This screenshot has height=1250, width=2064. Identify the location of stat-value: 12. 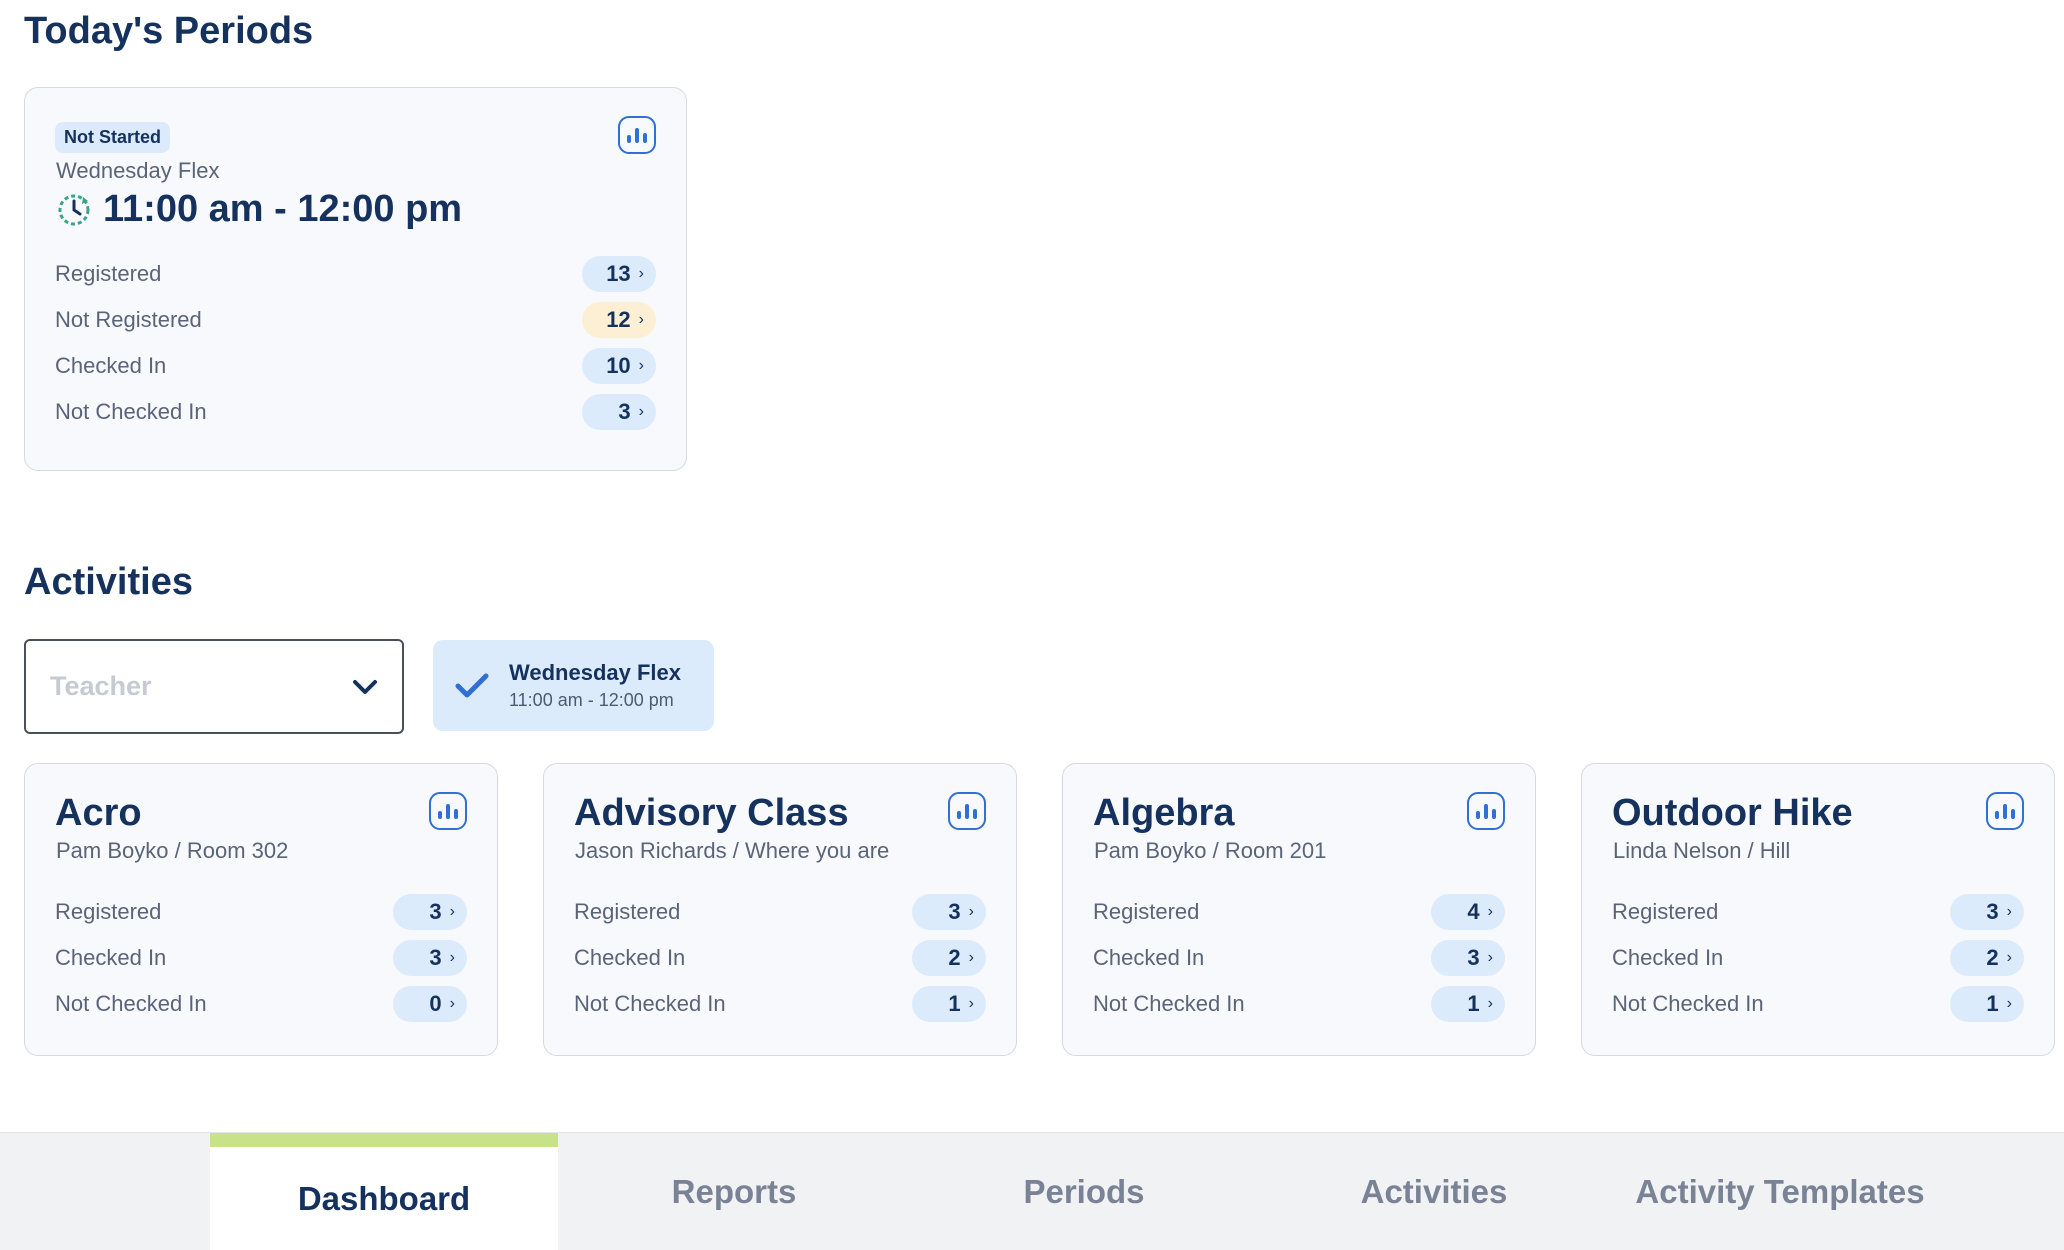
(618, 319).